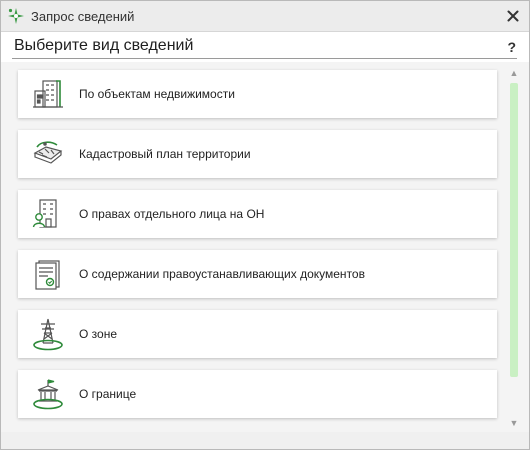  I want to click on app-logo-icon, so click(16, 16).